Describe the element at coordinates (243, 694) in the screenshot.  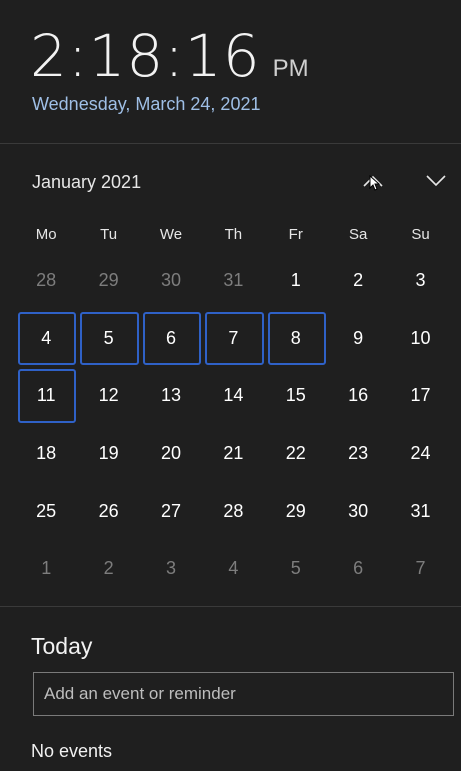
I see `add-event-input` at that location.